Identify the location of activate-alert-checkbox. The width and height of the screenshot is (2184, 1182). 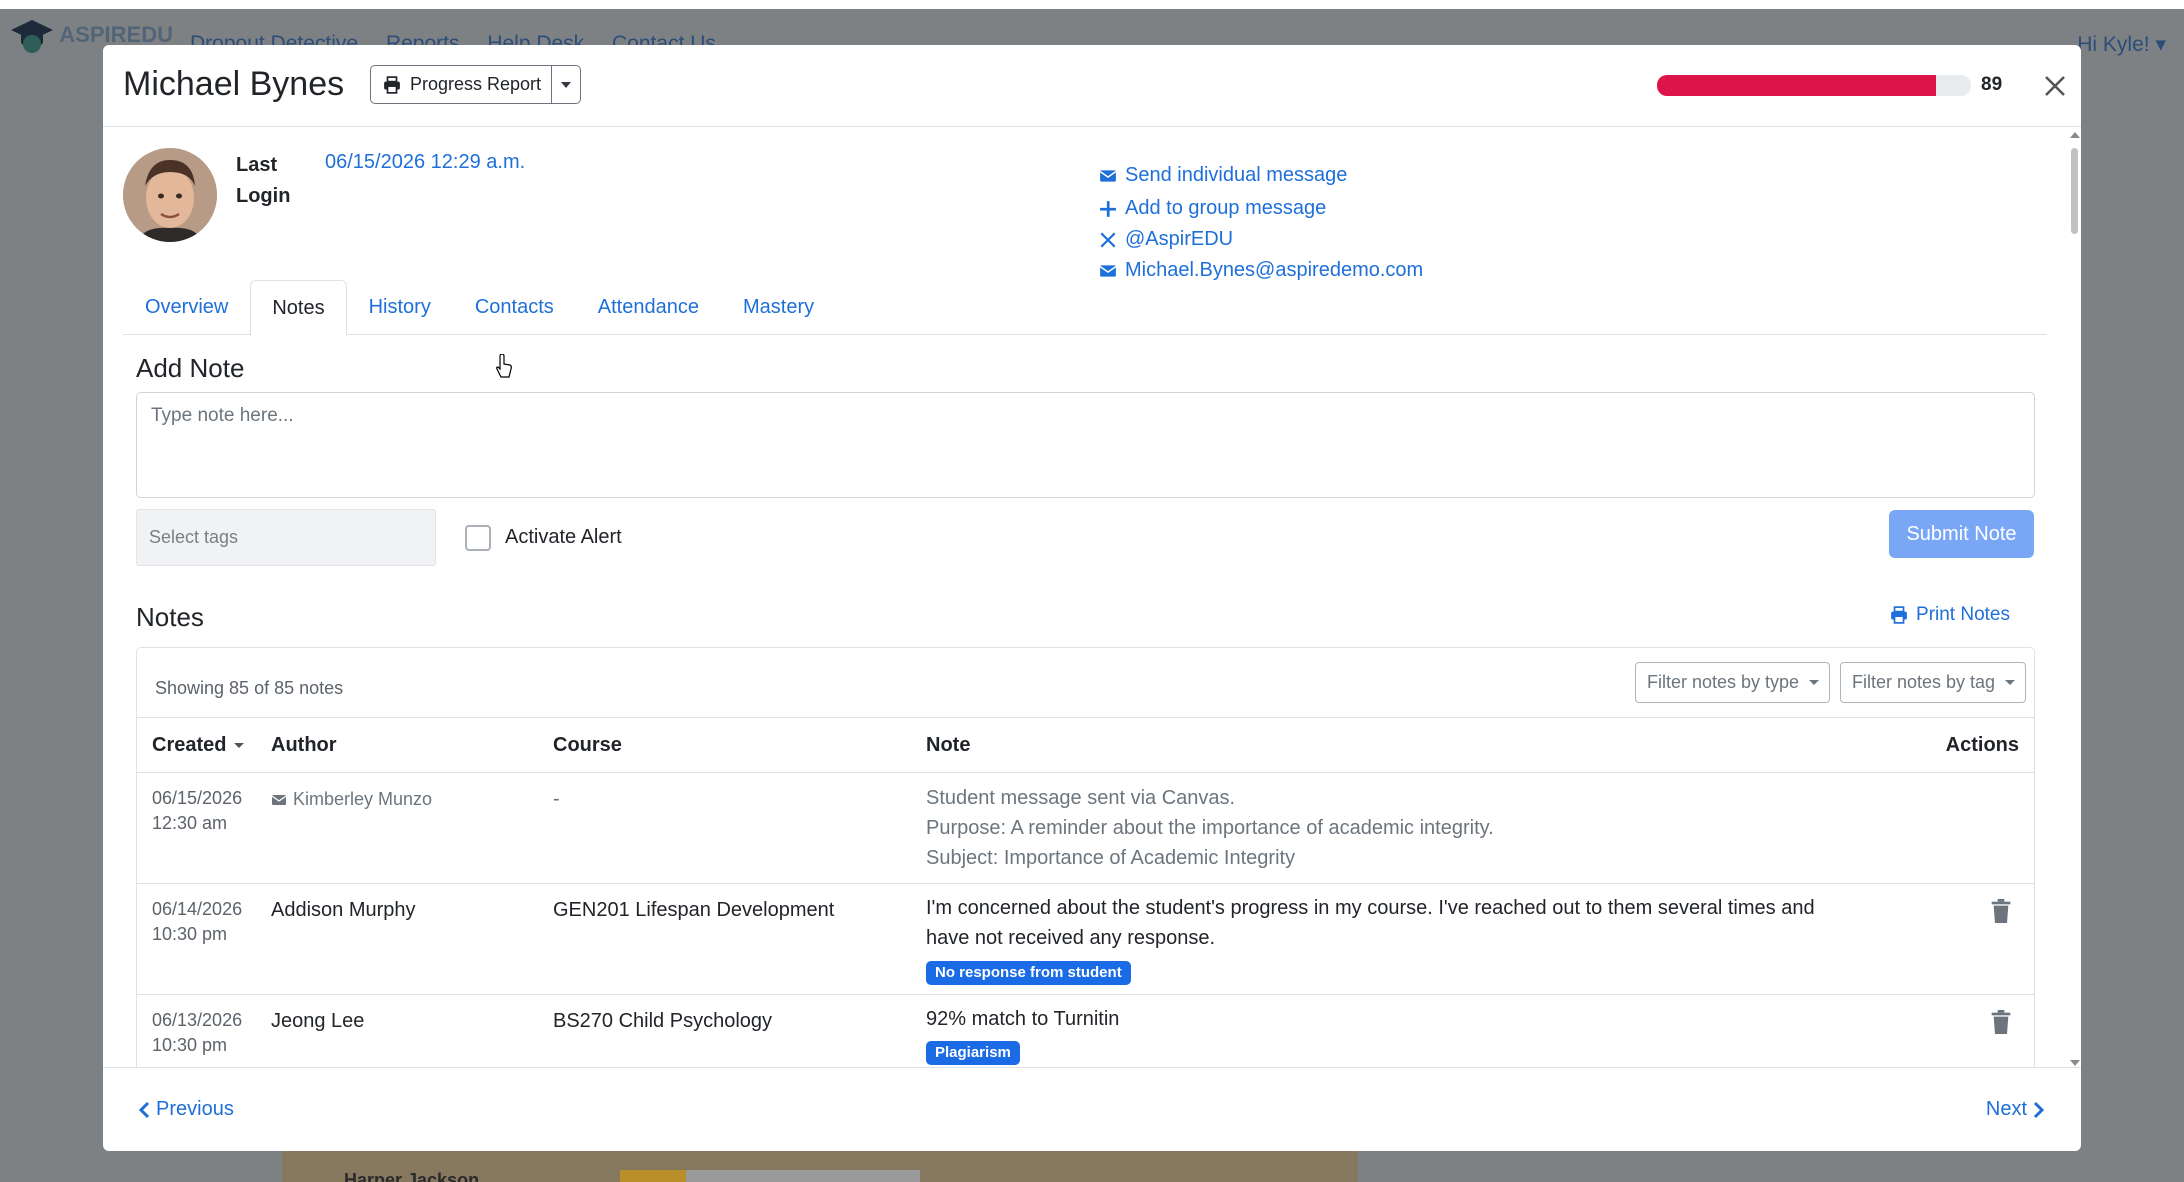
(478, 538).